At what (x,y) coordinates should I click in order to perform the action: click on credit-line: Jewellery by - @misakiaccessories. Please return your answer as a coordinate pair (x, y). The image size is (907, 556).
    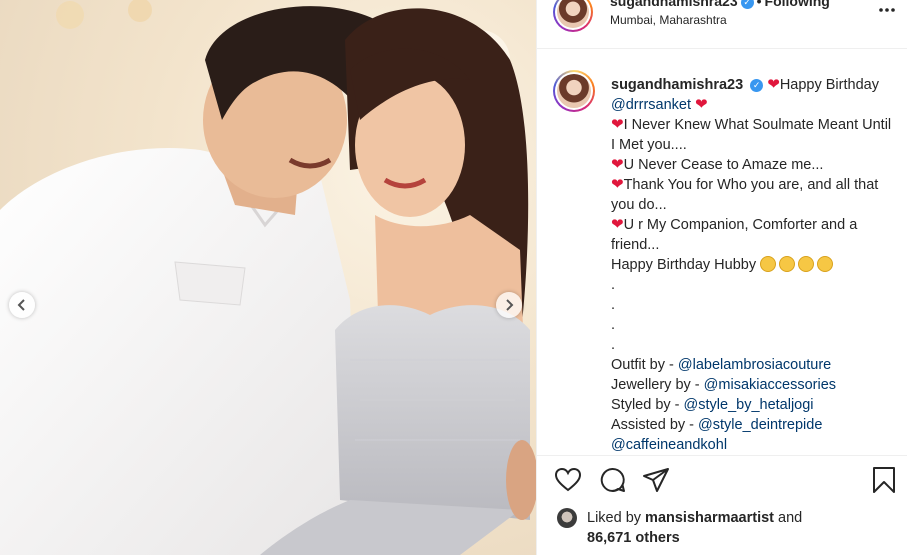
    Looking at the image, I should click on (753, 385).